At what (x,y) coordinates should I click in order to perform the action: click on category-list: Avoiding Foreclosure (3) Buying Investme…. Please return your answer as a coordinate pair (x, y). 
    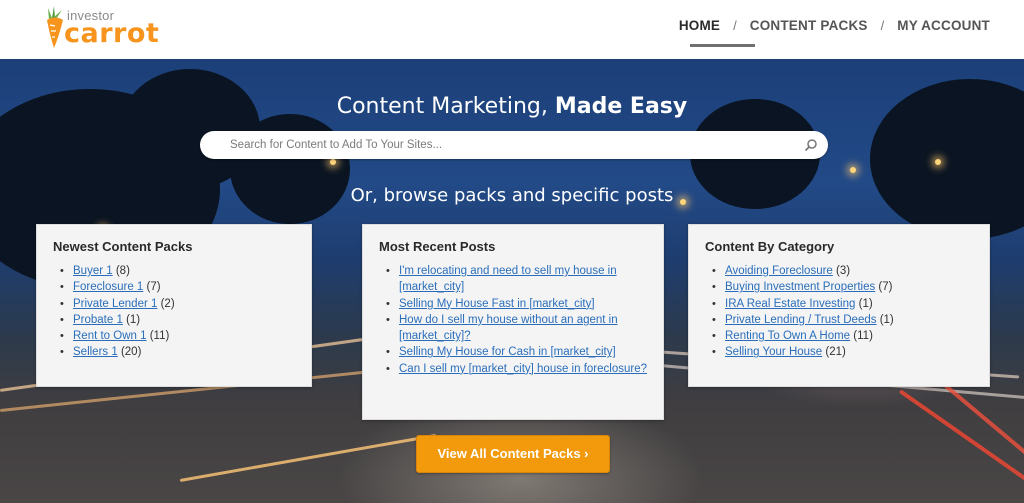
    Looking at the image, I should click on (839, 312).